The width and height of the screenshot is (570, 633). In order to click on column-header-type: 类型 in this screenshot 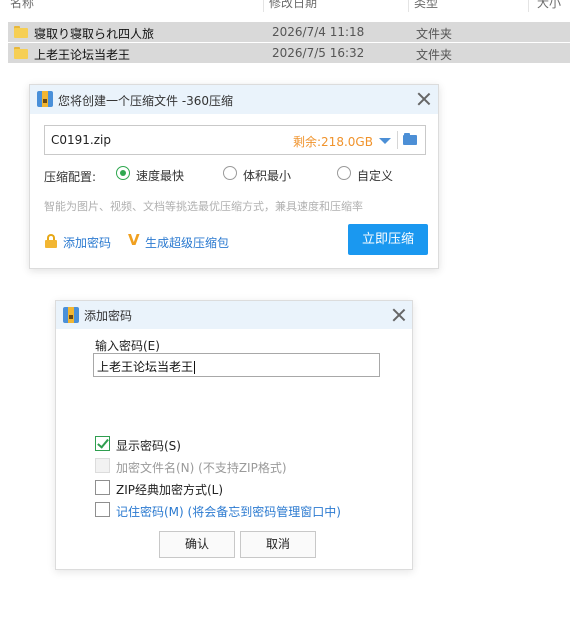, I will do `click(426, 5)`.